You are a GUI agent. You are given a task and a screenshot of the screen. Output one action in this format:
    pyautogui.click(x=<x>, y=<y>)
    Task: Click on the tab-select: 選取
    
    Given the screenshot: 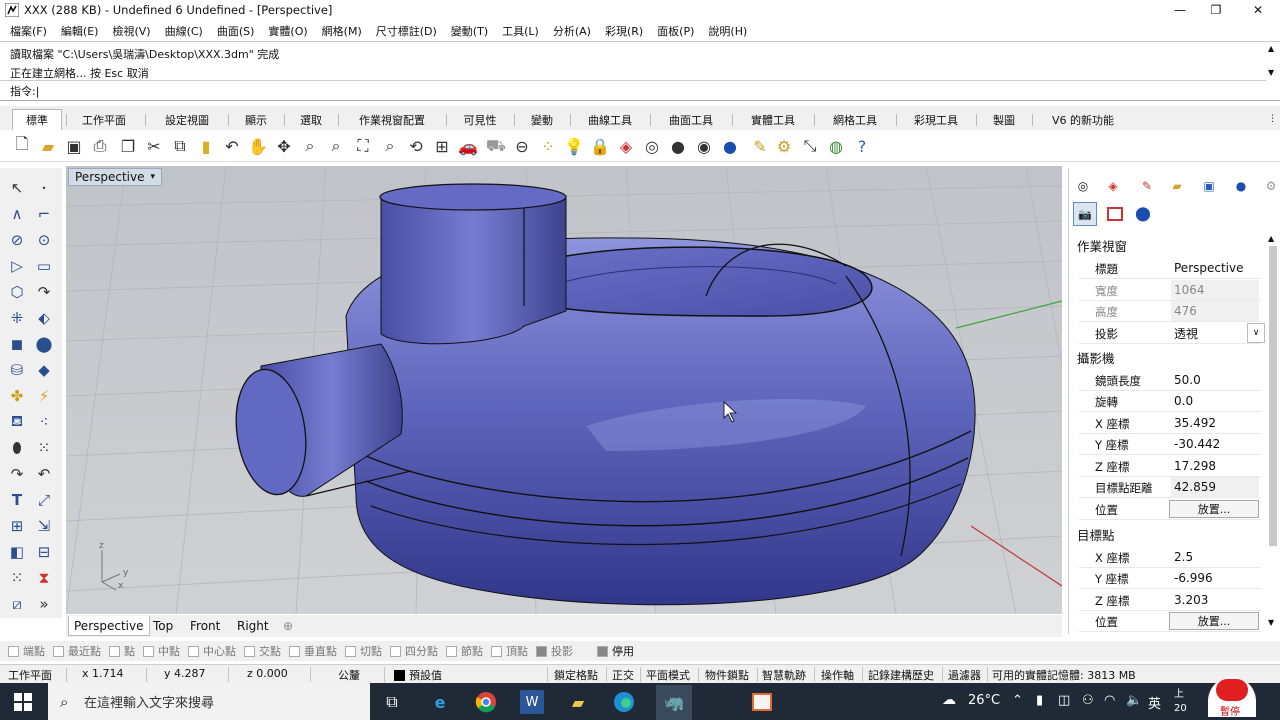 What is the action you would take?
    pyautogui.click(x=311, y=119)
    